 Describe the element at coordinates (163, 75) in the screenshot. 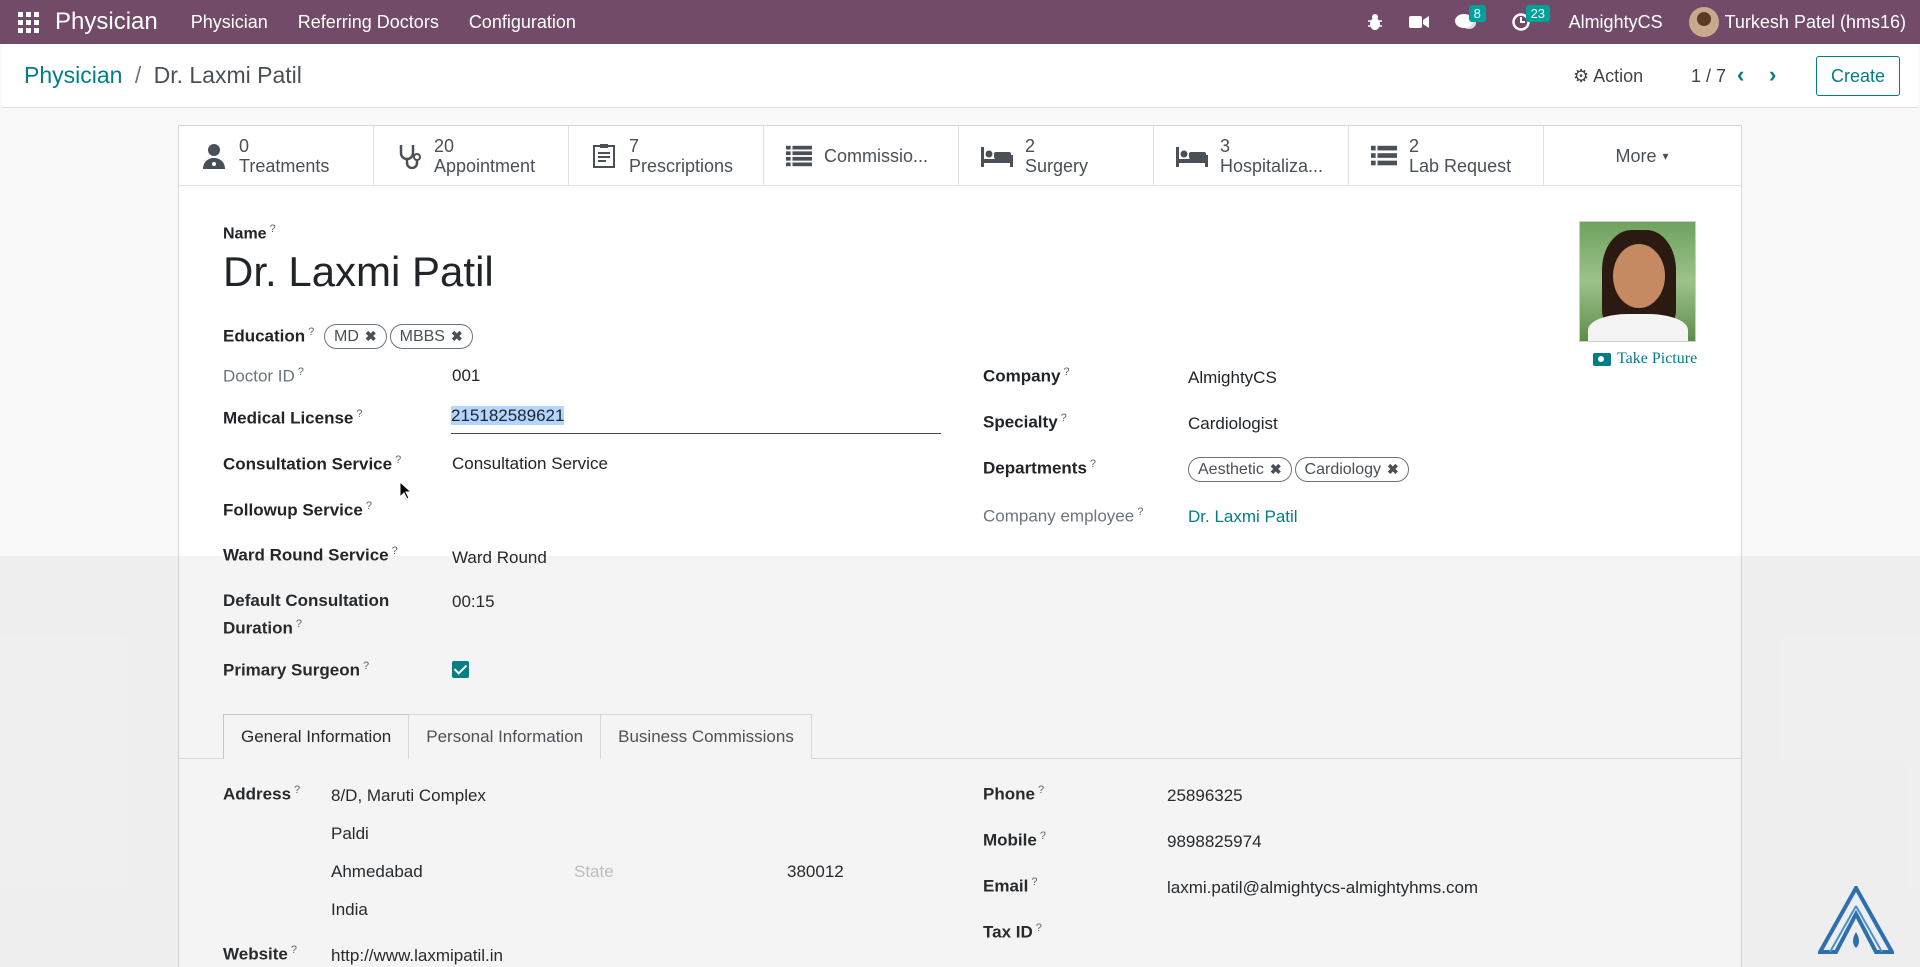

I see `breadcrumb: Physician / Dr. Laxmi Patil` at that location.